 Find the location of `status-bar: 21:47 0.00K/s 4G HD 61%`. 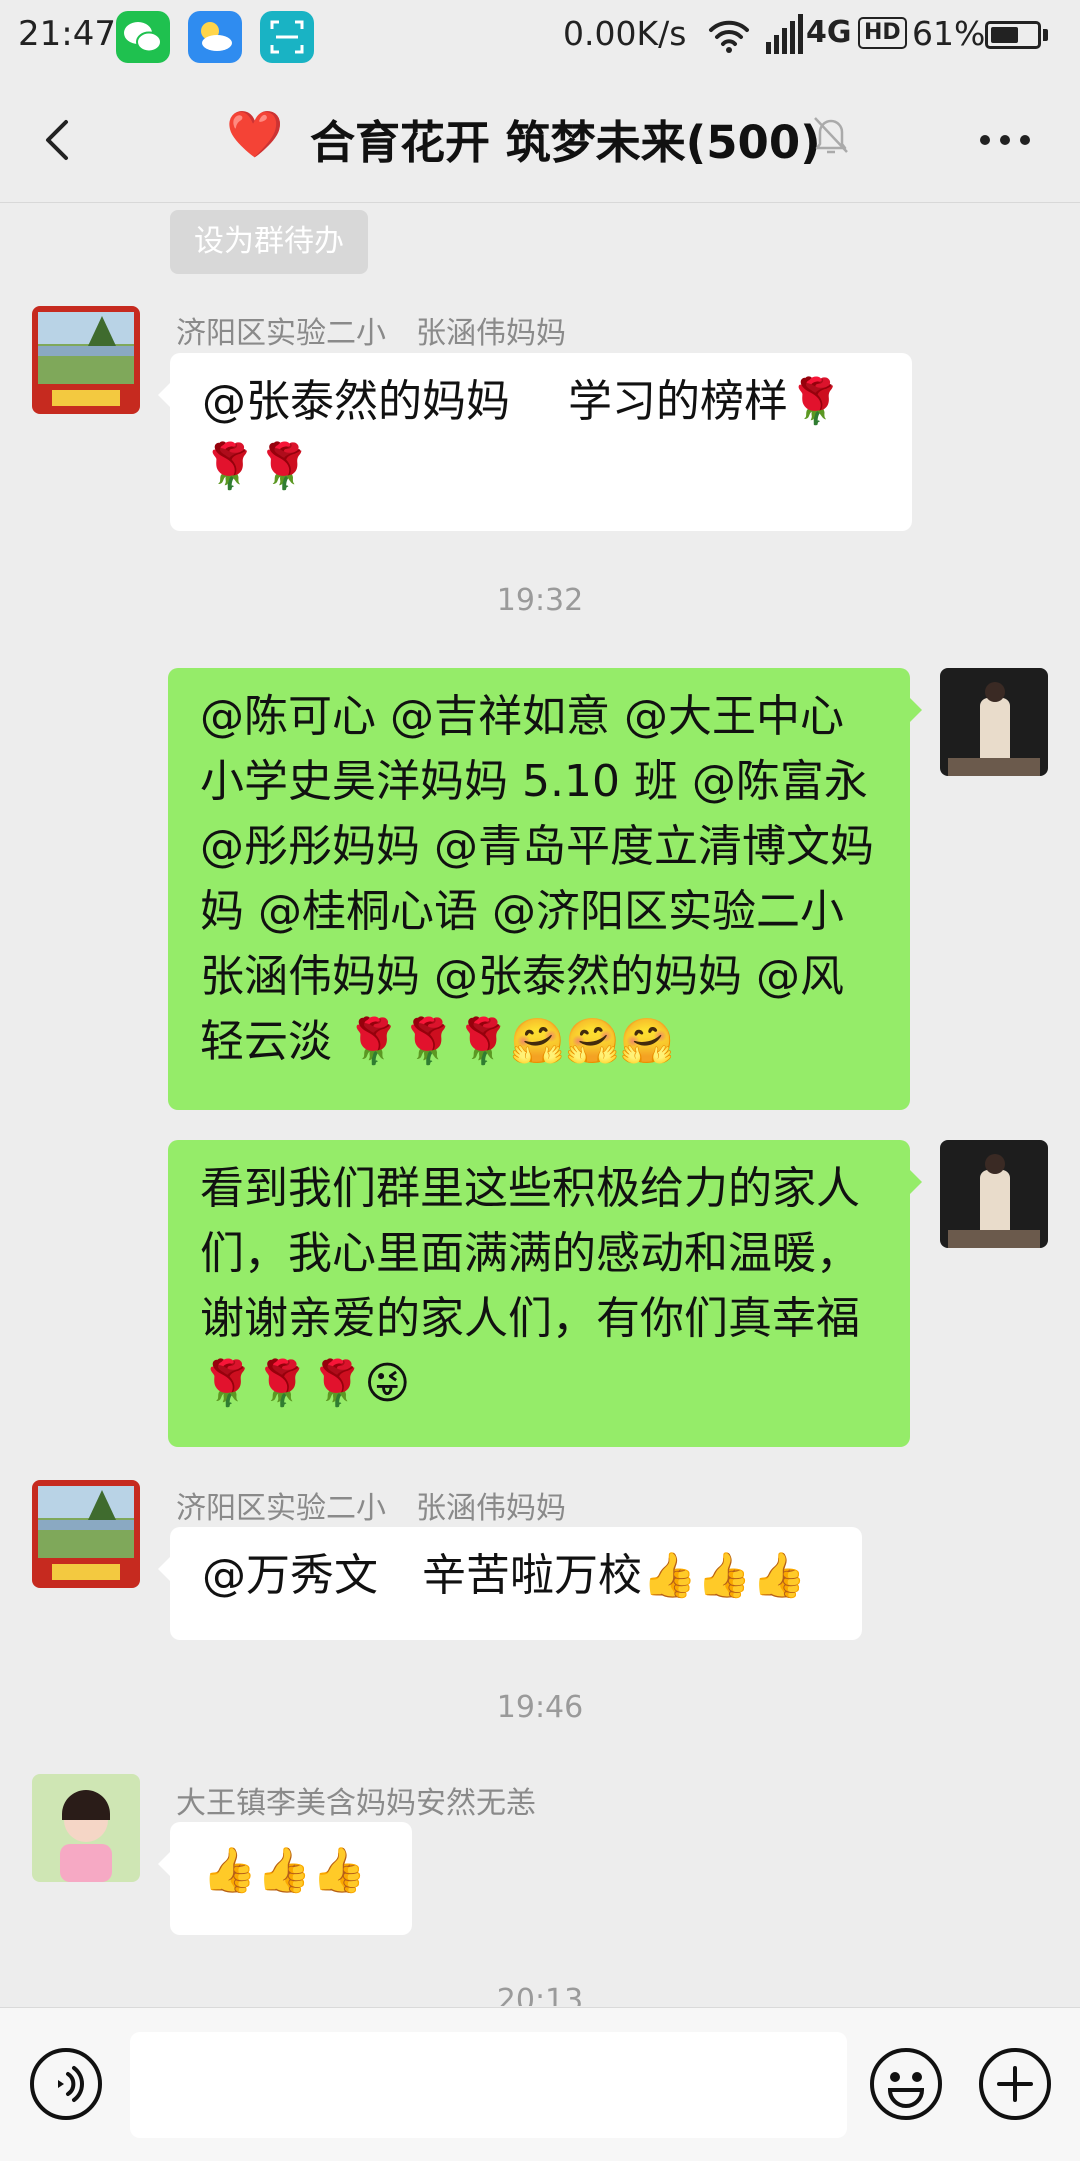

status-bar: 21:47 0.00K/s 4G HD 61% is located at coordinates (540, 37).